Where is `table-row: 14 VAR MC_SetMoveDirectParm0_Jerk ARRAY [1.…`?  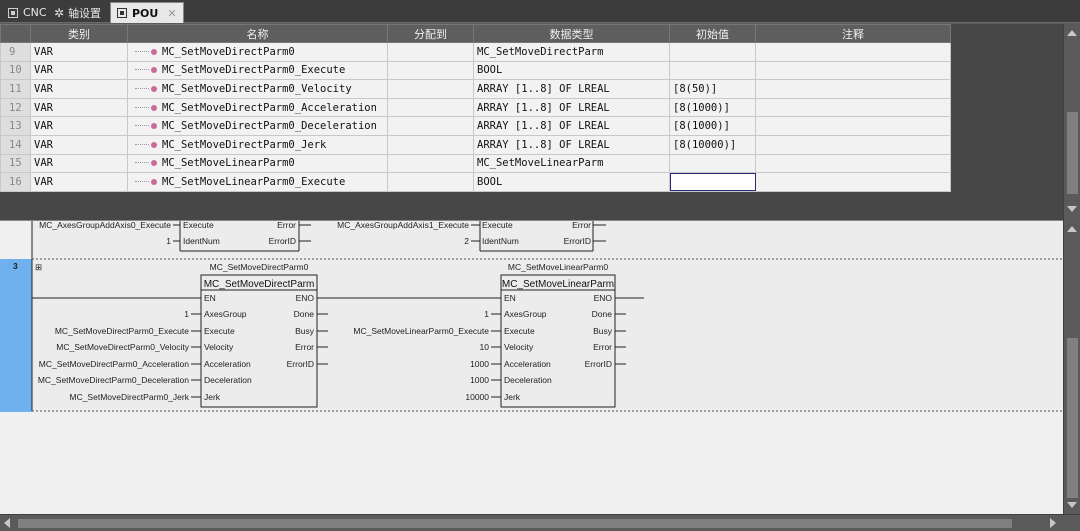
table-row: 14 VAR MC_SetMoveDirectParm0_Jerk ARRAY [1.… is located at coordinates (475, 144).